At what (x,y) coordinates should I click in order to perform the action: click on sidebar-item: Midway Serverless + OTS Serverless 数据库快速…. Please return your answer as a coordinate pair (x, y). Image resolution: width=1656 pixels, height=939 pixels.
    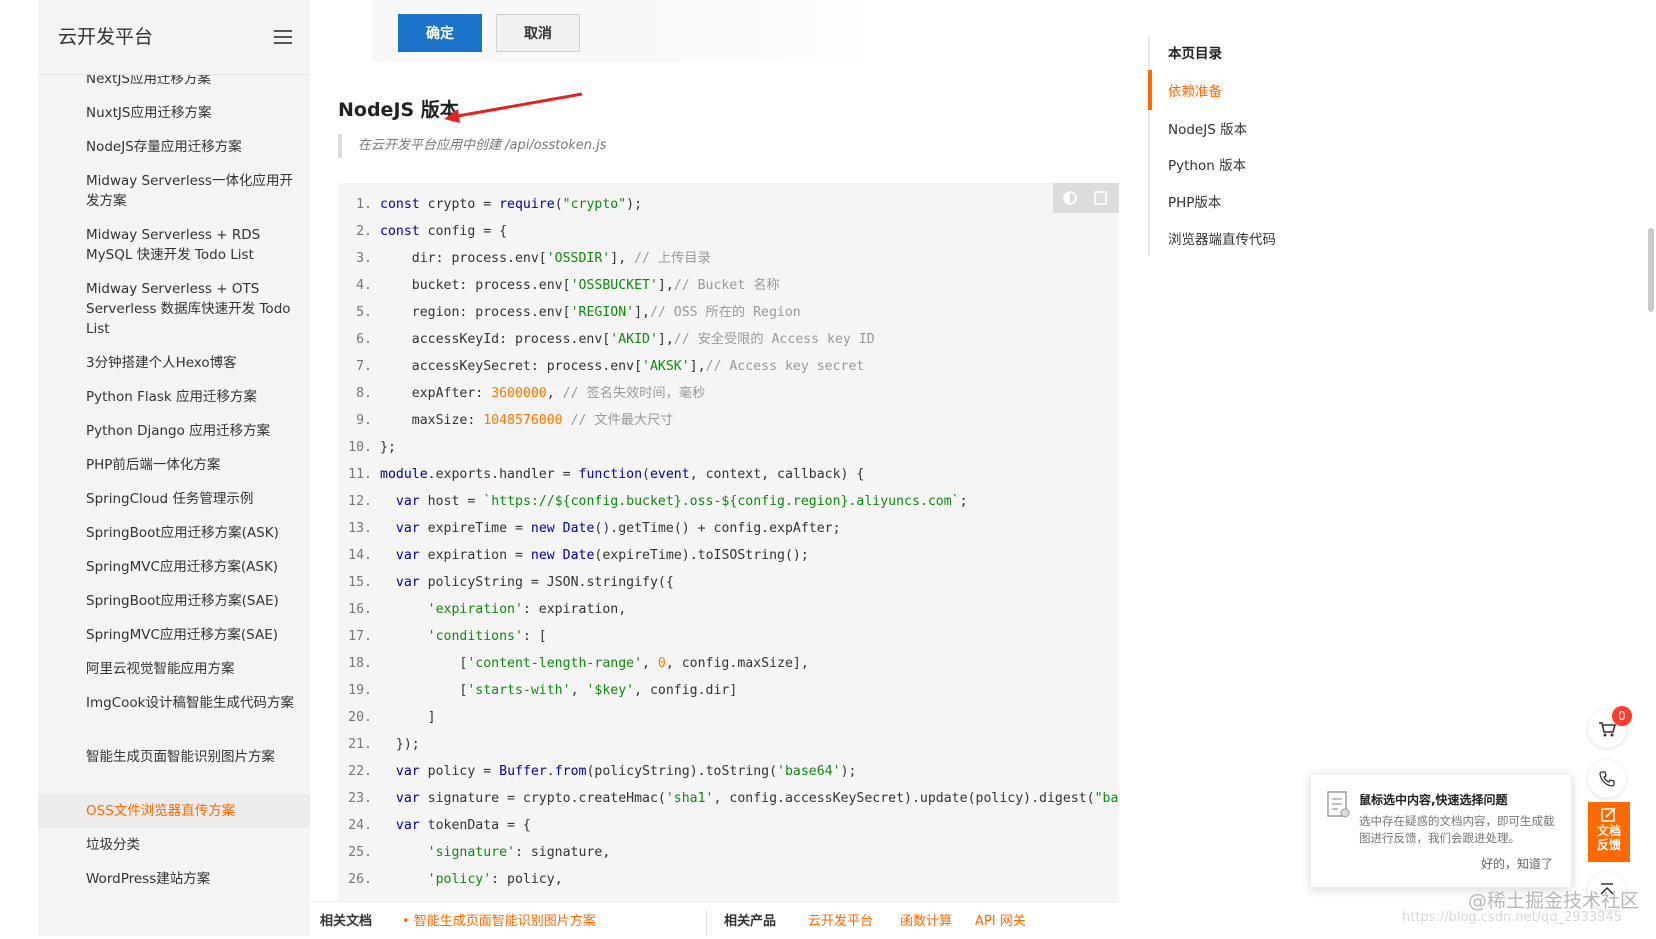
    Looking at the image, I should click on (174, 309).